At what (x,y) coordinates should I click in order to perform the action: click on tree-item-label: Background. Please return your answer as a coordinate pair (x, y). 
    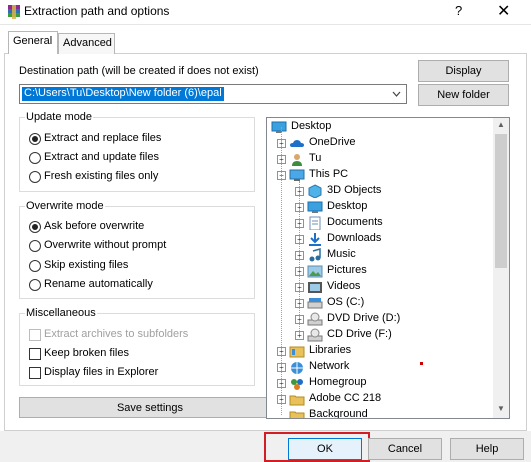
    Looking at the image, I should click on (338, 413).